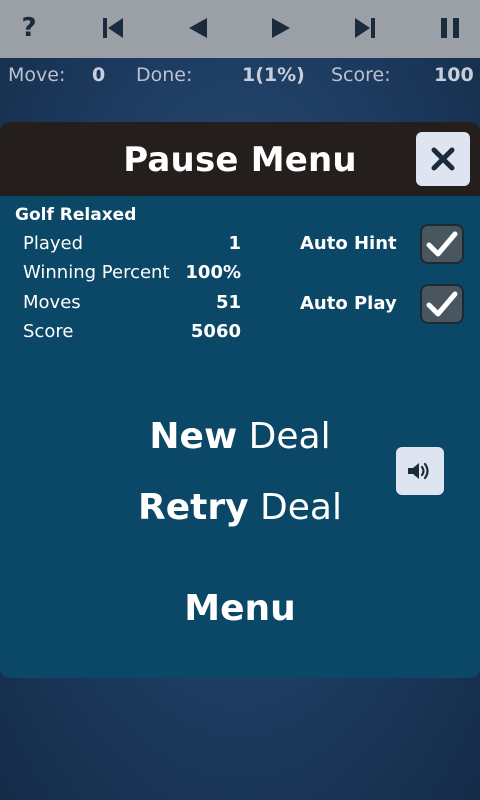  What do you see at coordinates (240, 77) in the screenshot?
I see `status-bar: Move: 0 Done: 1(1%) Score: 100` at bounding box center [240, 77].